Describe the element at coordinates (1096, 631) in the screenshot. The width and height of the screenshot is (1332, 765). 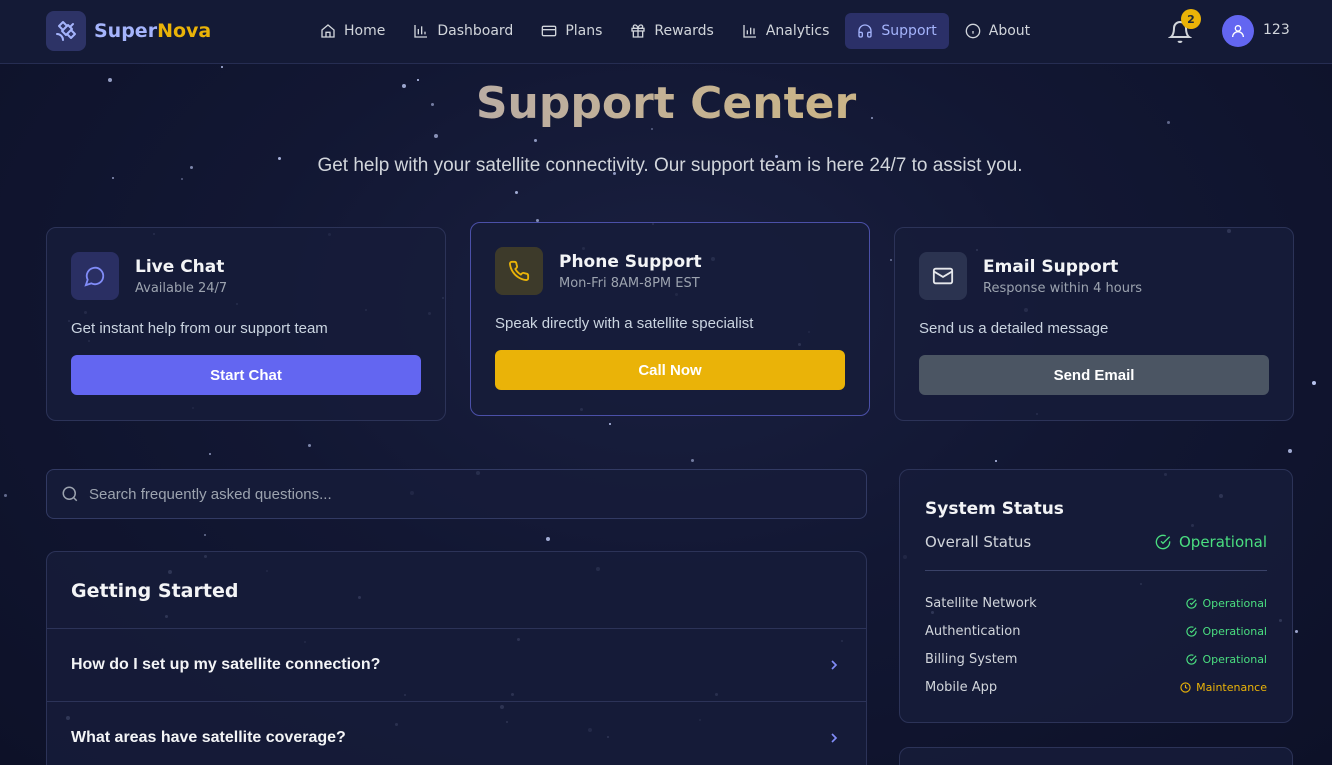
I see `service-status-row: Authentication Operational` at that location.